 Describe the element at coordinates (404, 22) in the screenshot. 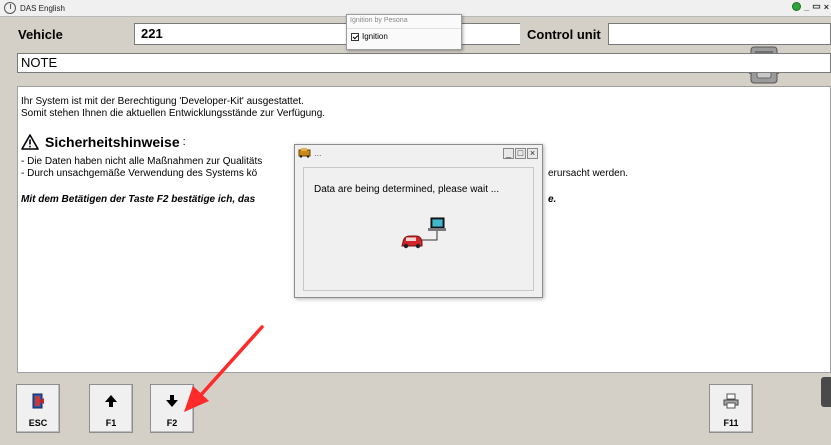

I see `ignition-popup-title: Ignition by Pesona` at that location.